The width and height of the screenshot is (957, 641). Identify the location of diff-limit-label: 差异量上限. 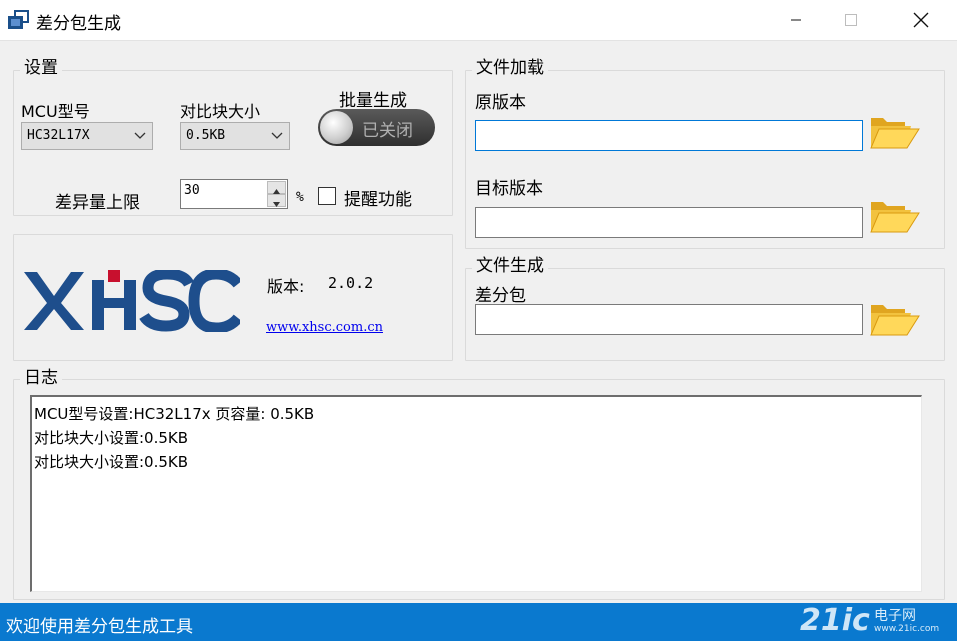
(97, 203).